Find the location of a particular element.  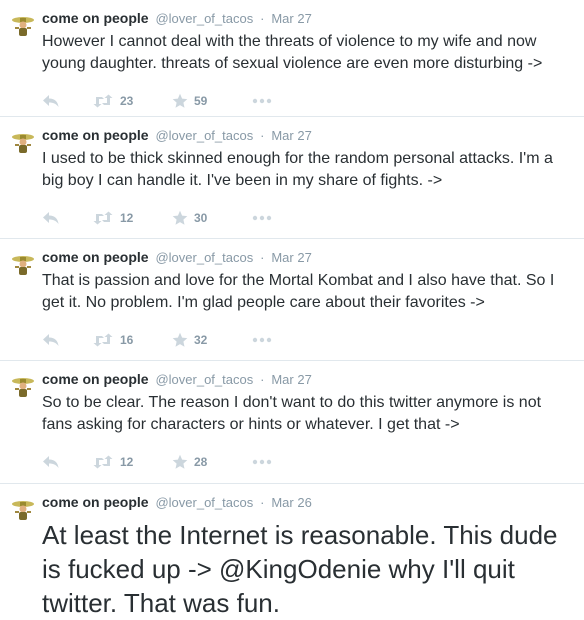

retweet-button: 16 is located at coordinates (132, 340).